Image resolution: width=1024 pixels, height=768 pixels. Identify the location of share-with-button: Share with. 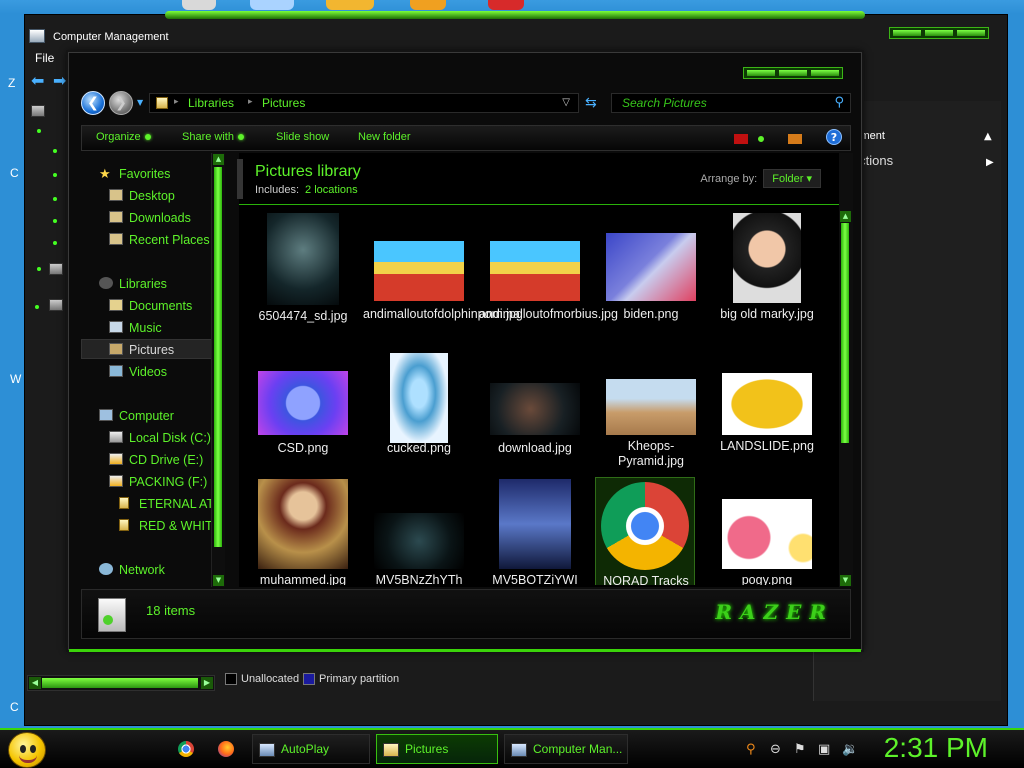
(213, 137).